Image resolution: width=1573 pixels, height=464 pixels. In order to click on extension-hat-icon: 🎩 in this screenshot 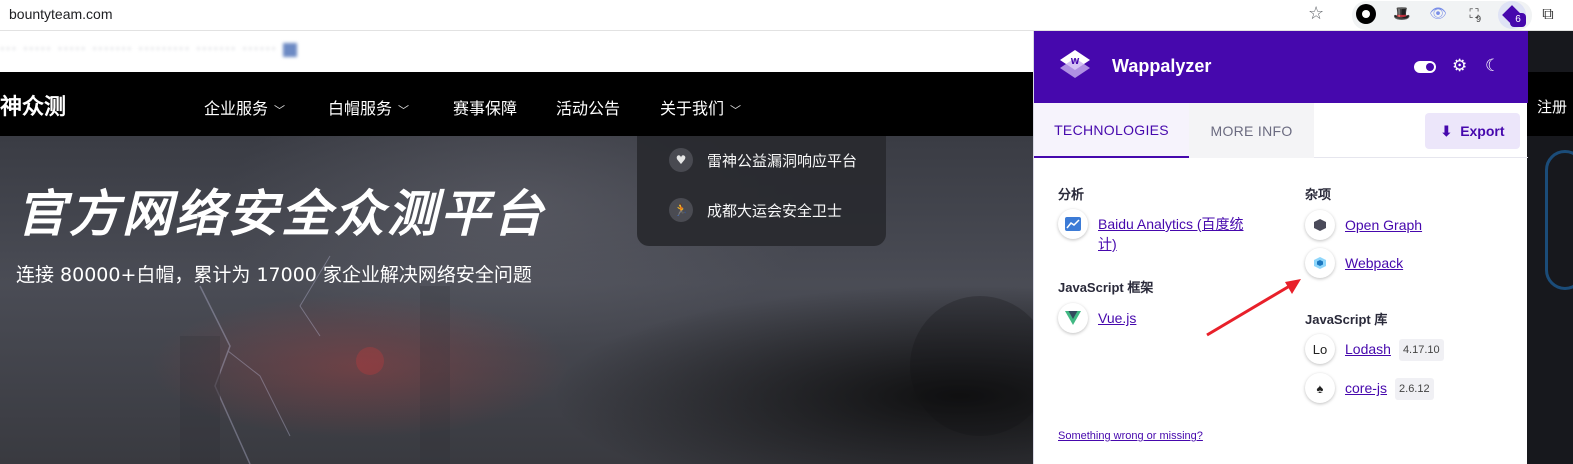, I will do `click(1402, 14)`.